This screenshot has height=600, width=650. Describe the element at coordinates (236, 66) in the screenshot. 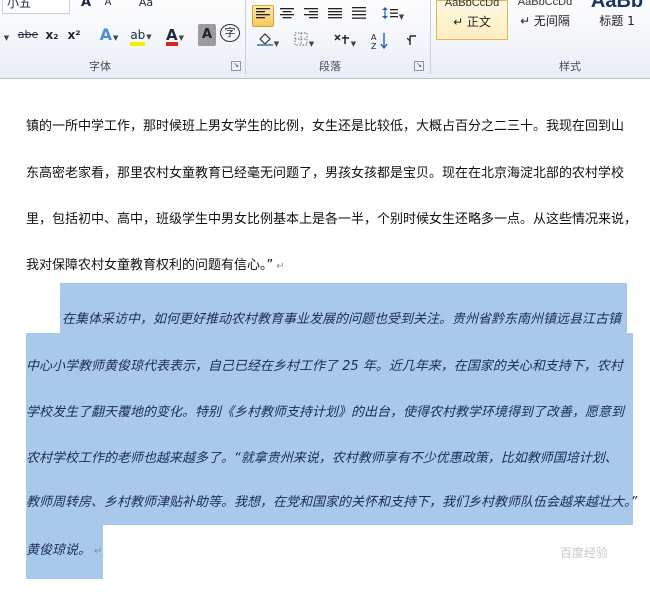

I see `font-dialog-launcher-icon: ↘` at that location.